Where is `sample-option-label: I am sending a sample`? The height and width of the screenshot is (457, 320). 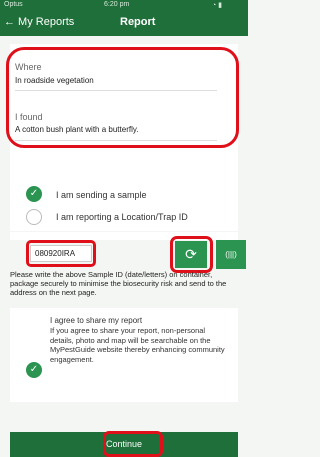
sample-option-label: I am sending a sample is located at coordinates (101, 195).